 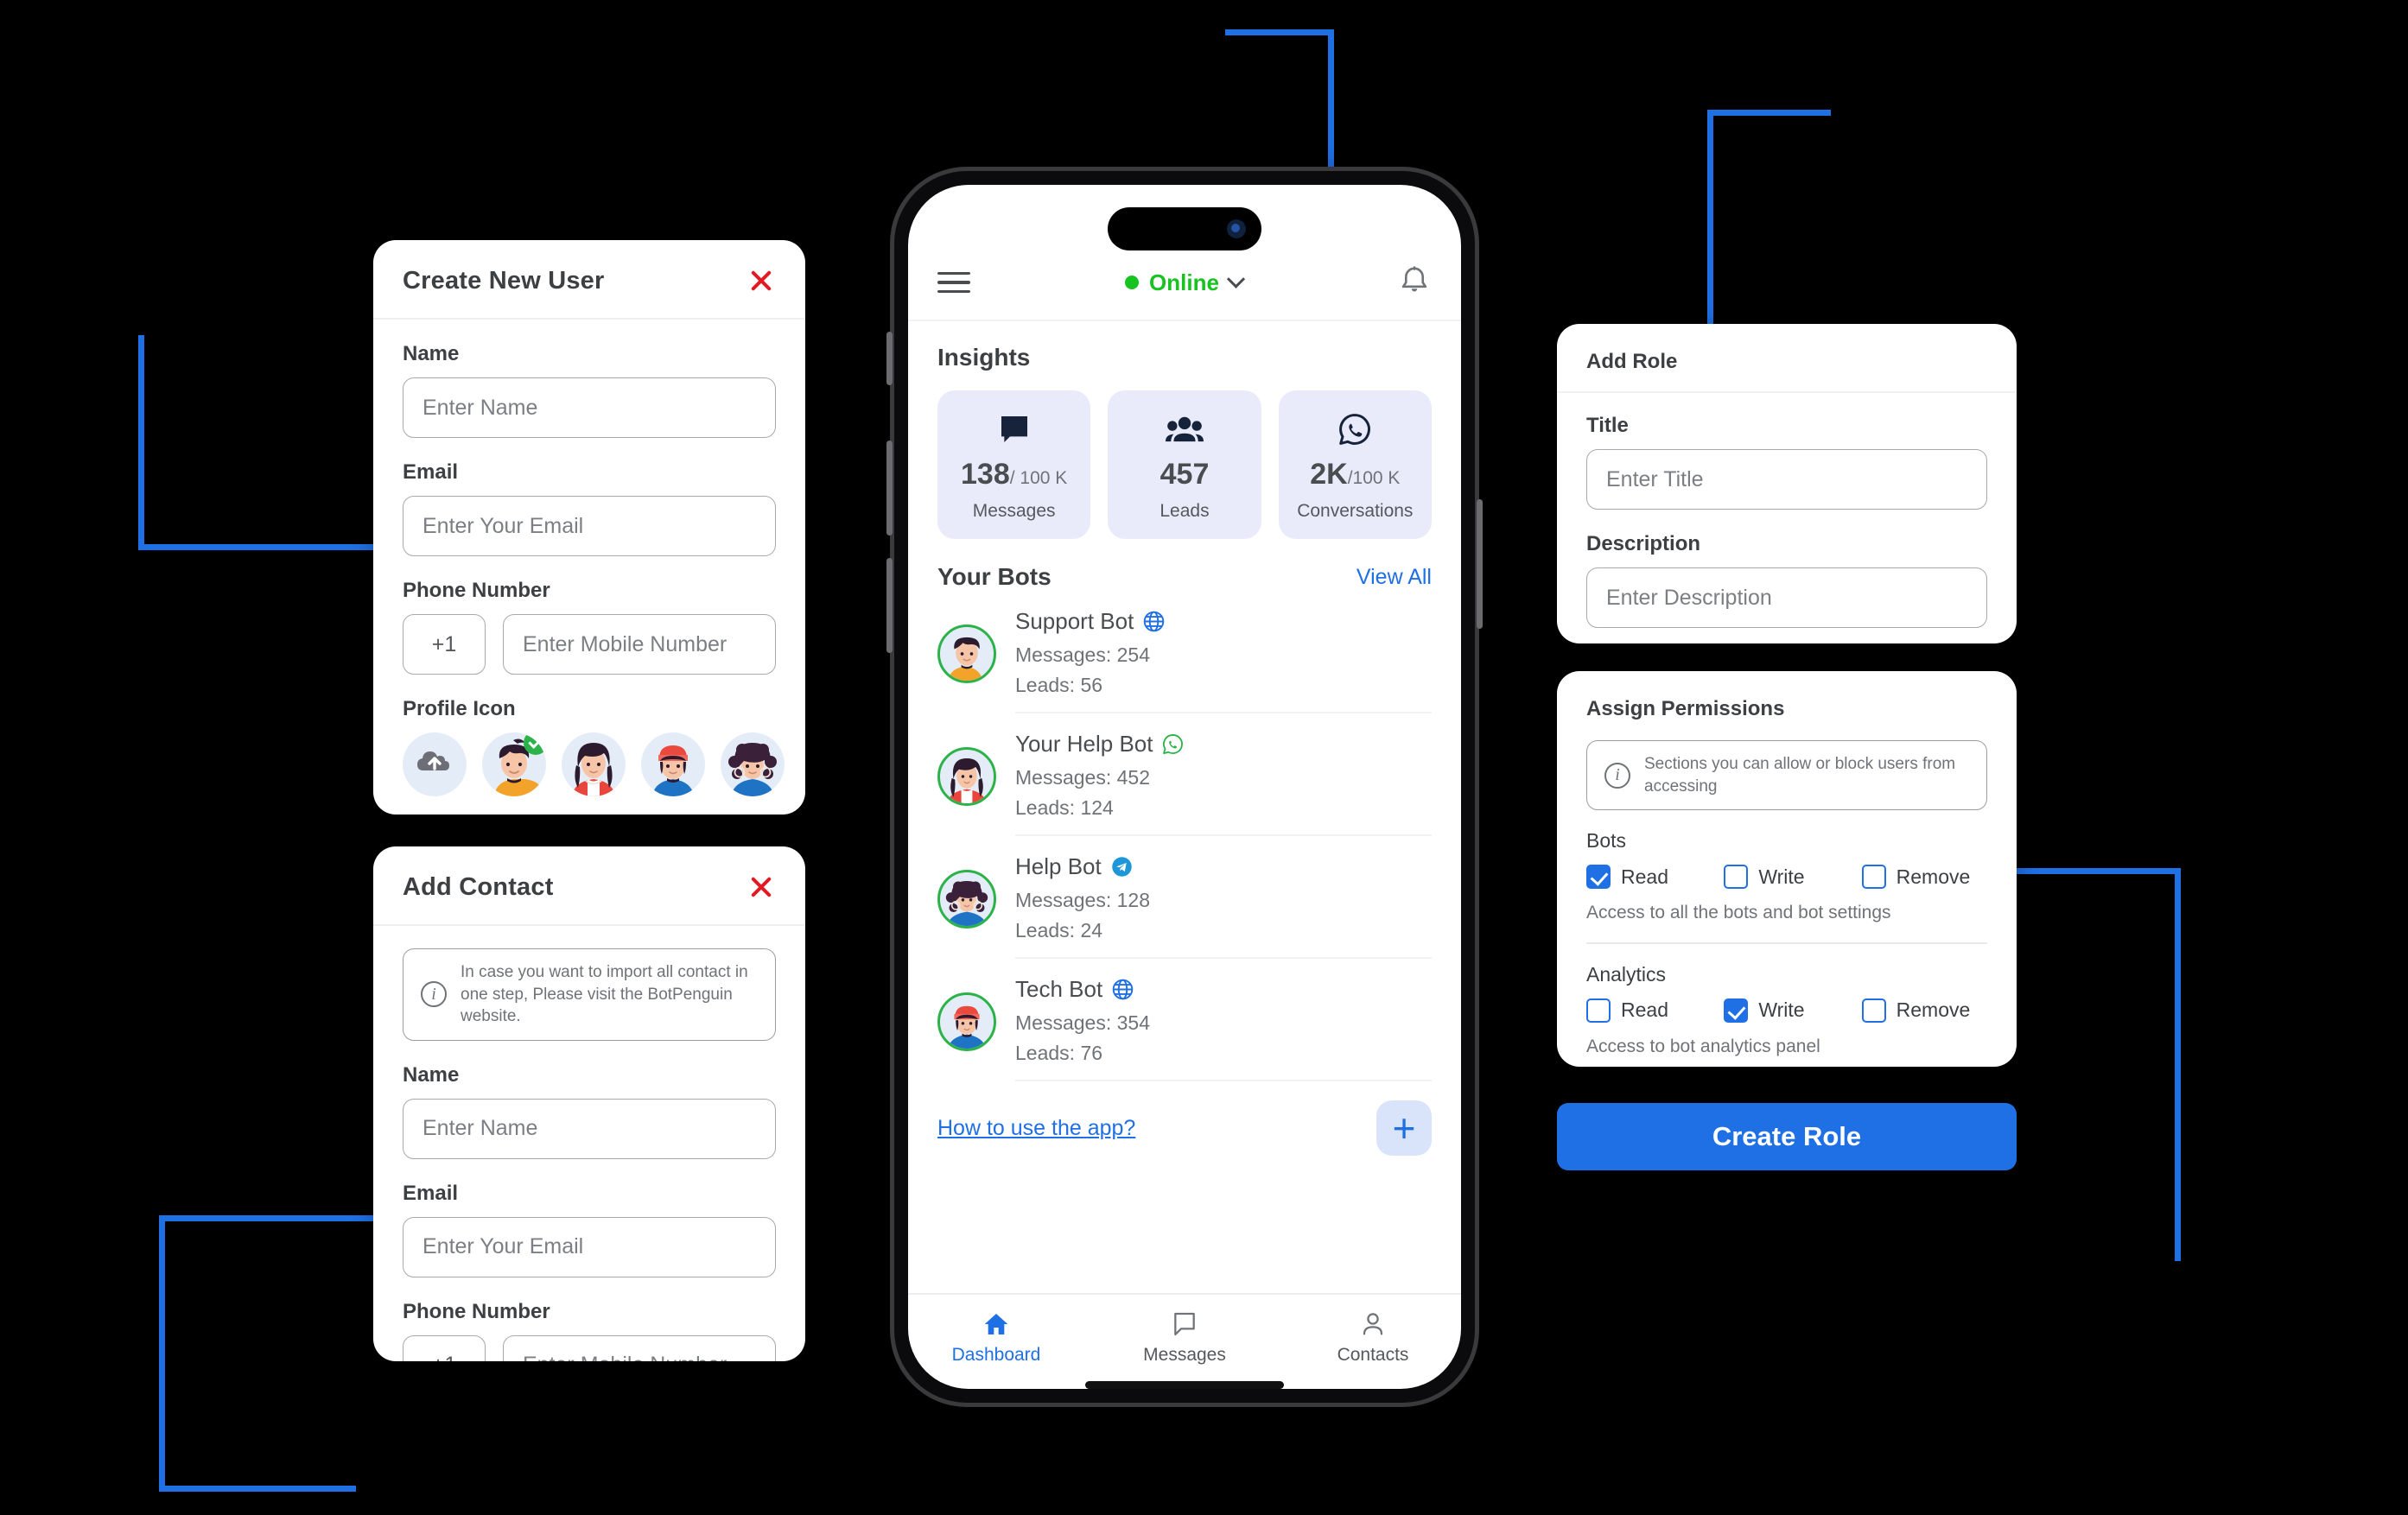 What do you see at coordinates (1059, 989) in the screenshot?
I see `bot-name: Tech Bot` at bounding box center [1059, 989].